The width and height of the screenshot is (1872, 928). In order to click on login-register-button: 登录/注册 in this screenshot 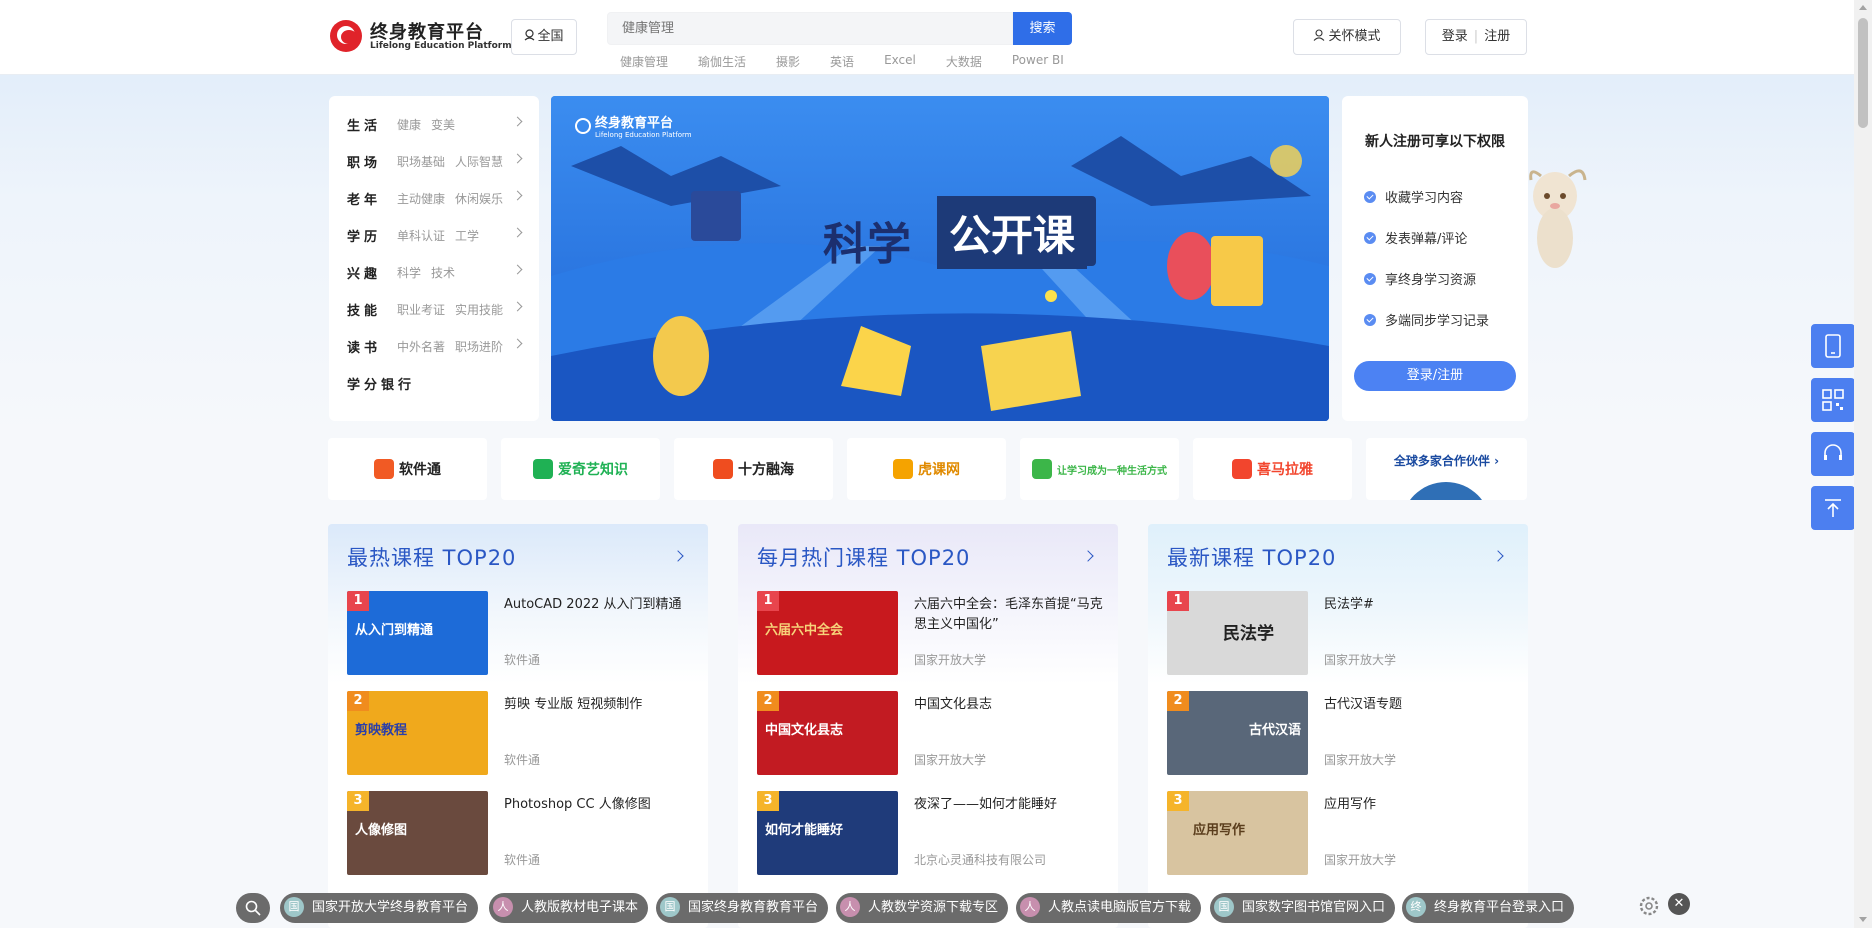, I will do `click(1435, 376)`.